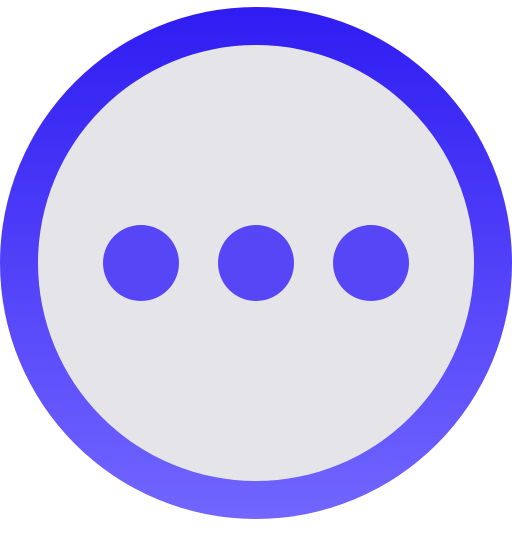 Image resolution: width=512 pixels, height=538 pixels. Describe the element at coordinates (141, 263) in the screenshot. I see `dot-left` at that location.